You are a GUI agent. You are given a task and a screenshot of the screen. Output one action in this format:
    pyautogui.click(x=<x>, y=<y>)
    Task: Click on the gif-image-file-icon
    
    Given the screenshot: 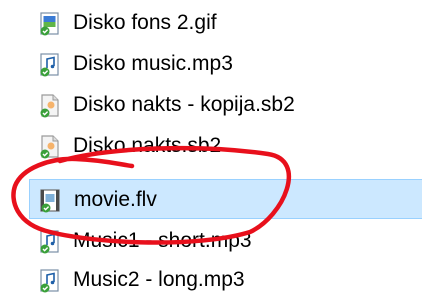 What is the action you would take?
    pyautogui.click(x=49, y=24)
    